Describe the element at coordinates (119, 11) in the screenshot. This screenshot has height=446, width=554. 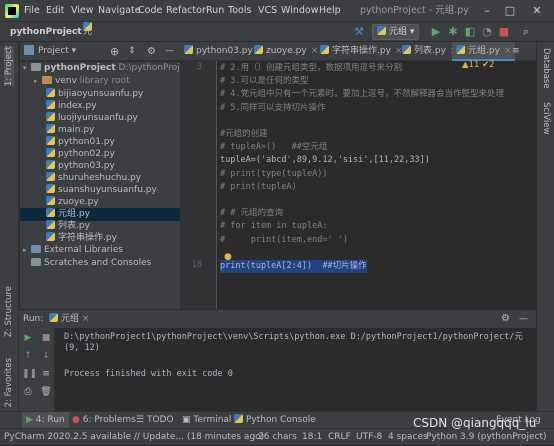
I see `menu-navigate: Navigate` at that location.